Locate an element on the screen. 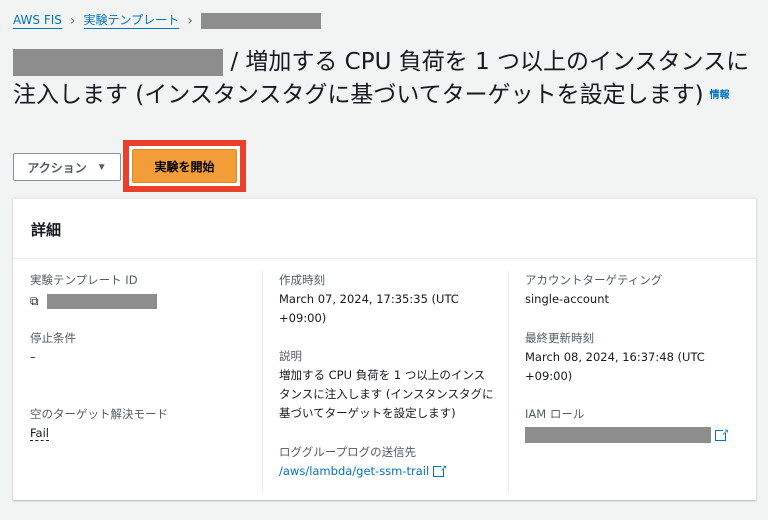 The image size is (768, 520). stop-conditions-label: 停止条件 is located at coordinates (53, 338).